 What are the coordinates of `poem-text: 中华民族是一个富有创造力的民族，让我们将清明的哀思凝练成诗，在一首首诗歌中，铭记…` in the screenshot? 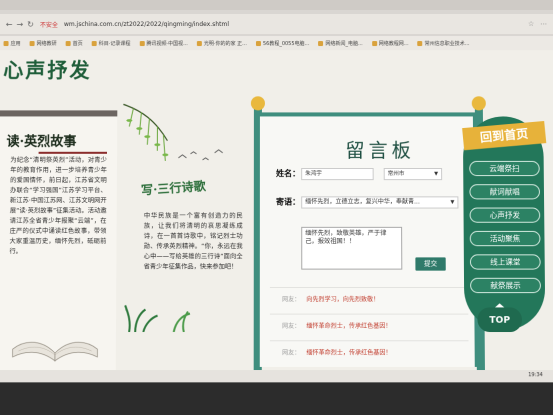 It's located at (193, 241).